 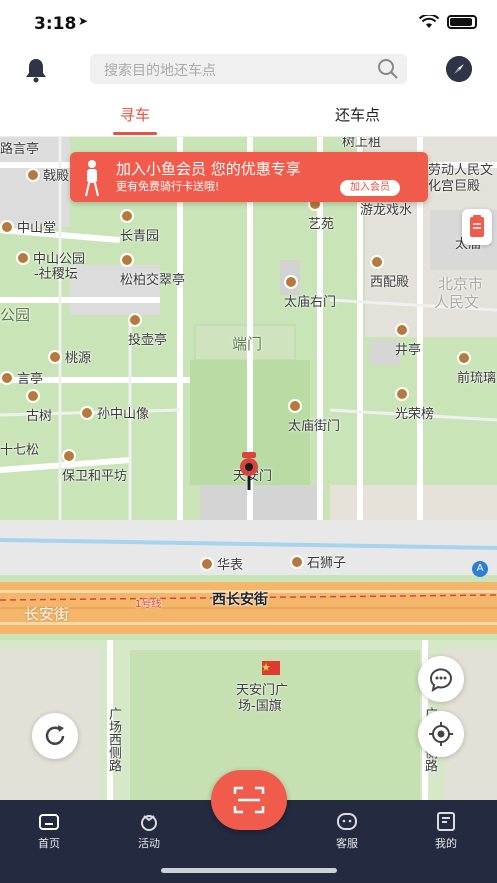 I want to click on map-label-text: 松柏交翠亭, so click(x=153, y=280).